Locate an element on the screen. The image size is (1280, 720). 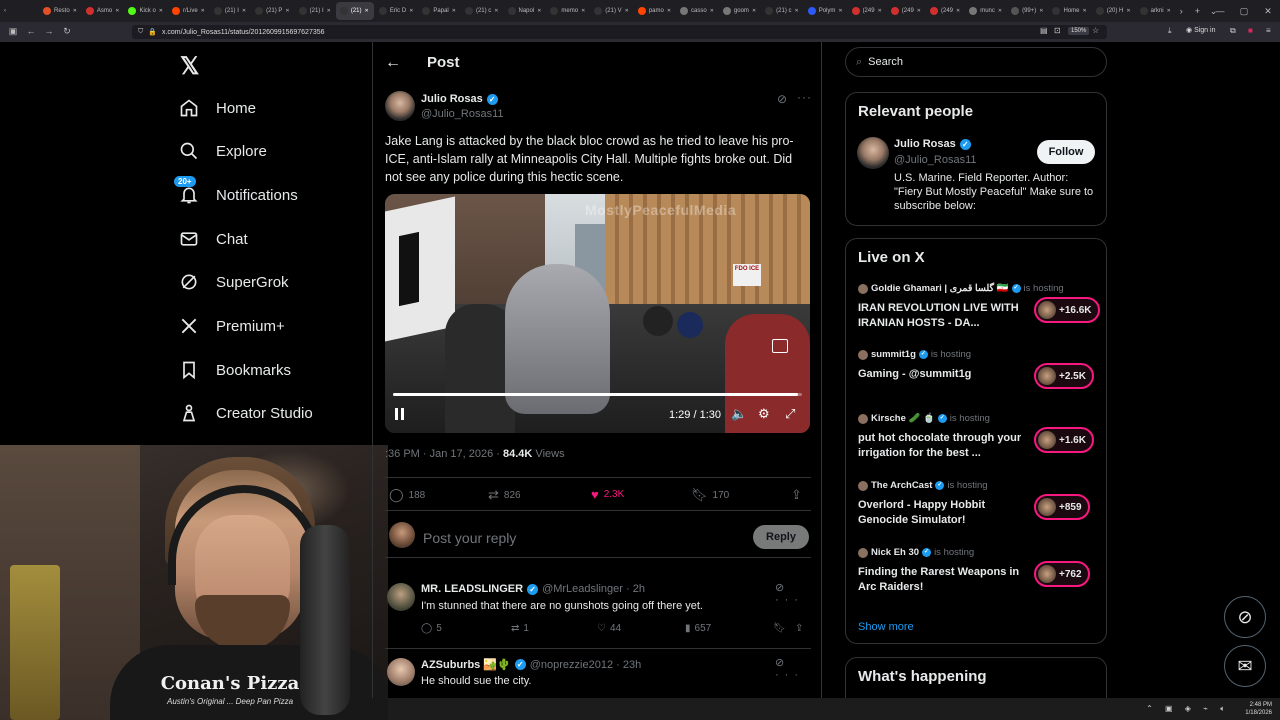
reply-like-count: ♡ 44 is located at coordinates (609, 628).